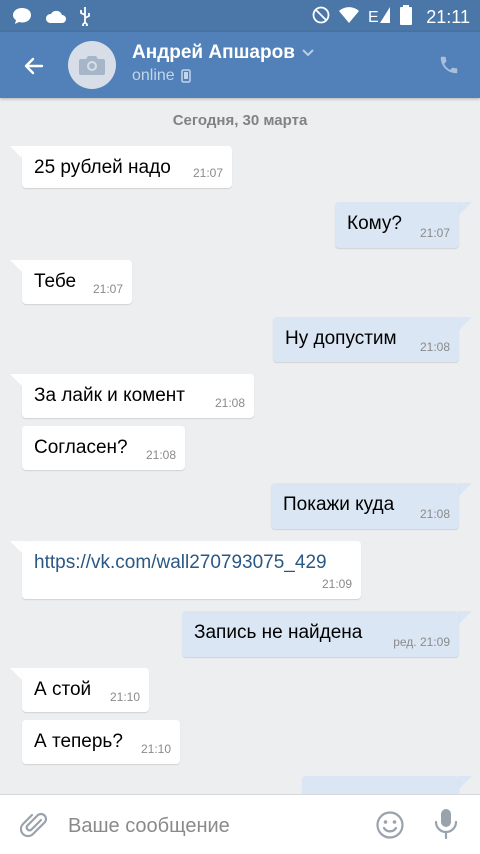 Image resolution: width=480 pixels, height=854 pixels. I want to click on message-text: Запись не найдена, so click(278, 632).